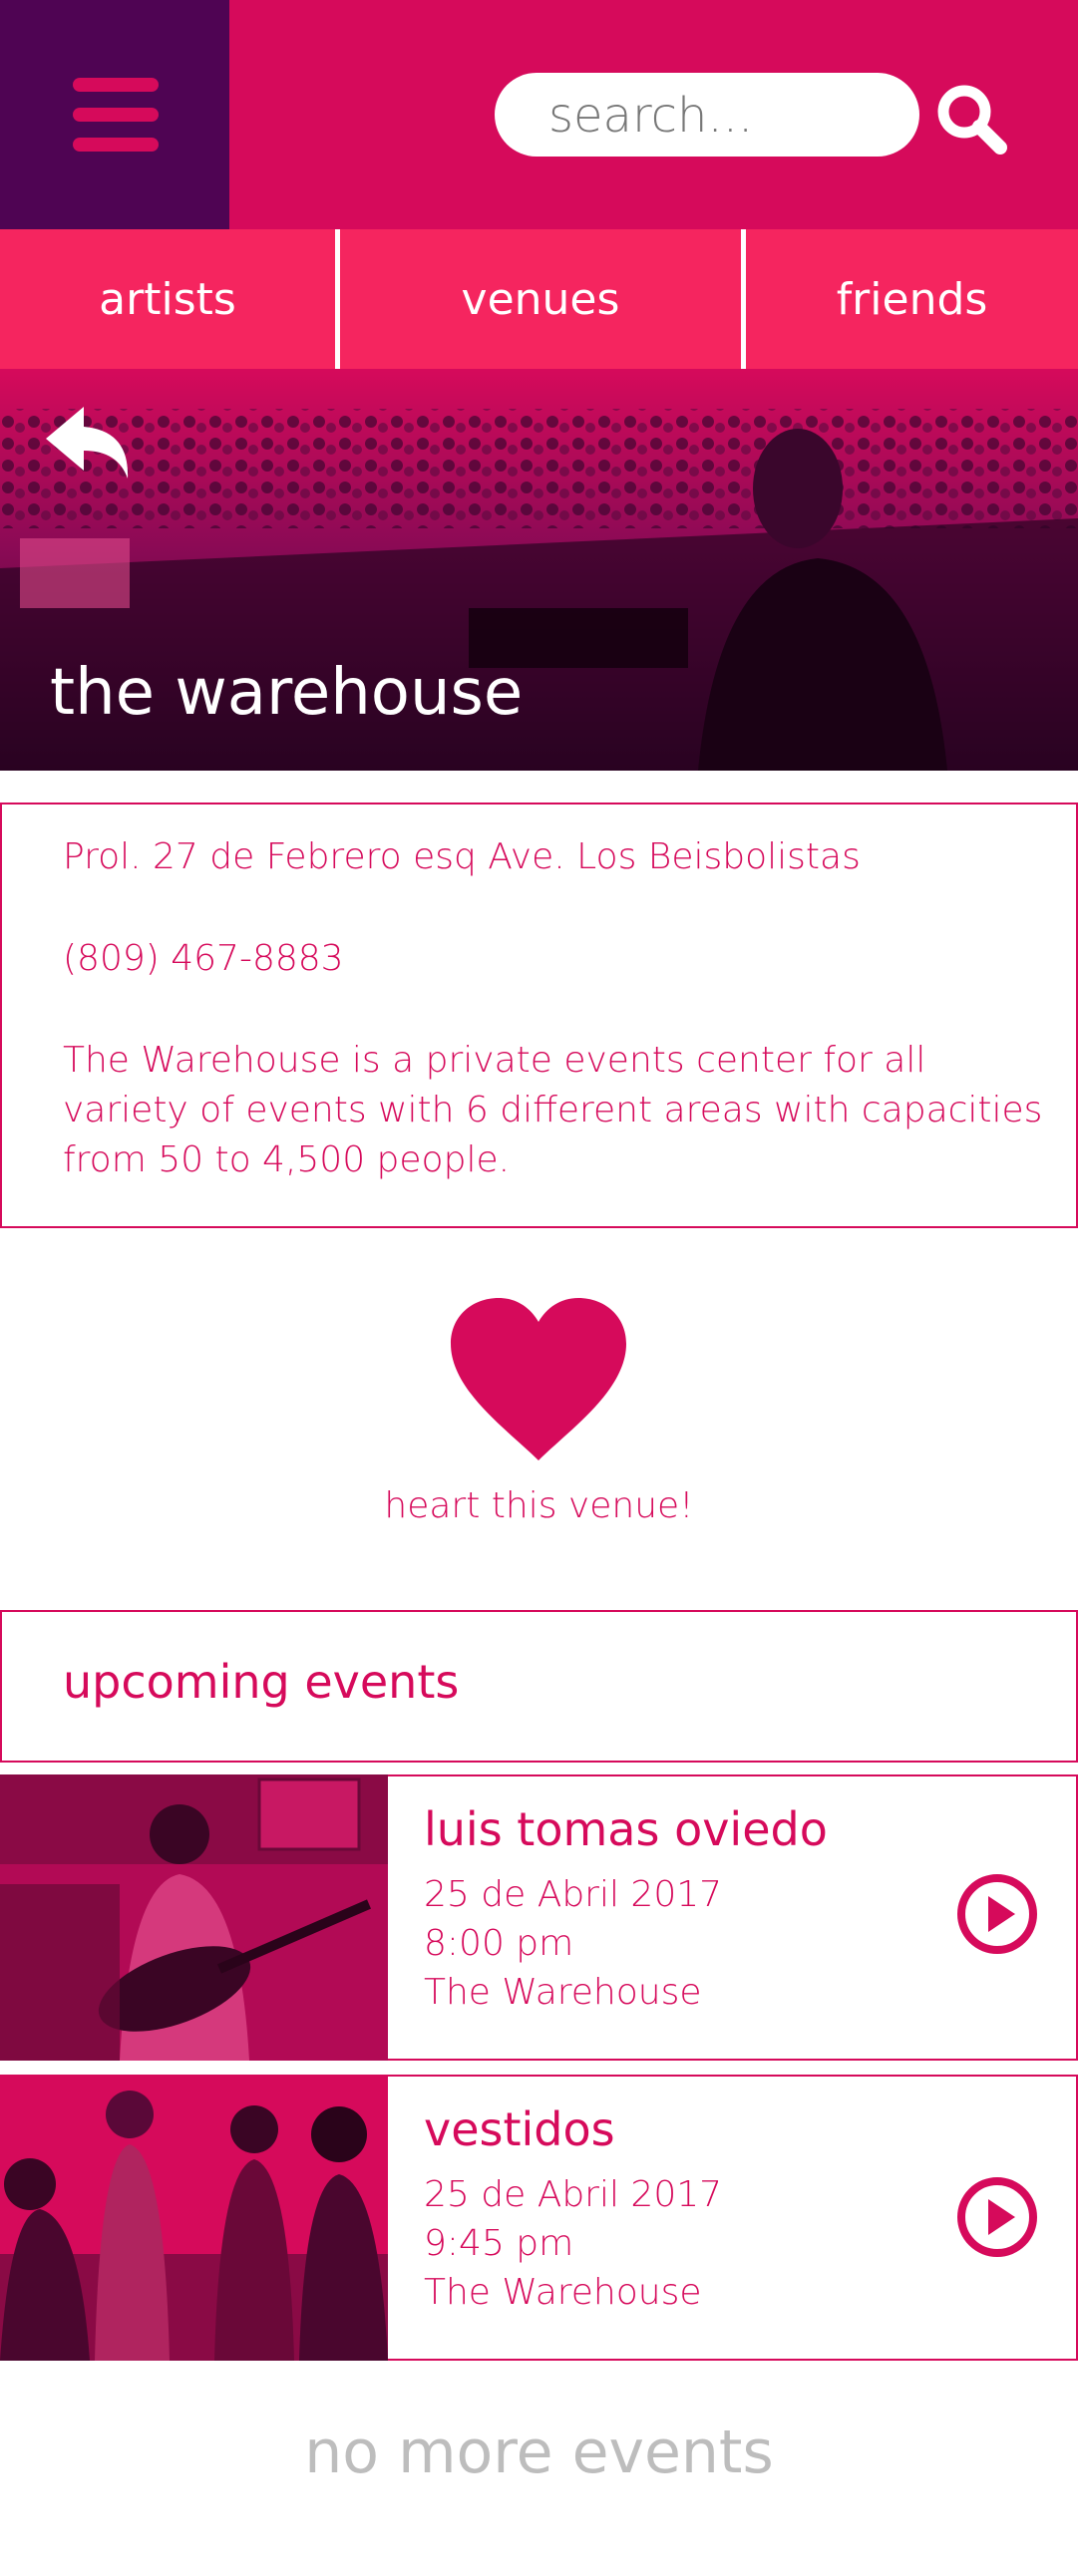 The height and width of the screenshot is (2576, 1078). Describe the element at coordinates (261, 1682) in the screenshot. I see `upcoming-events-title: upcoming events` at that location.